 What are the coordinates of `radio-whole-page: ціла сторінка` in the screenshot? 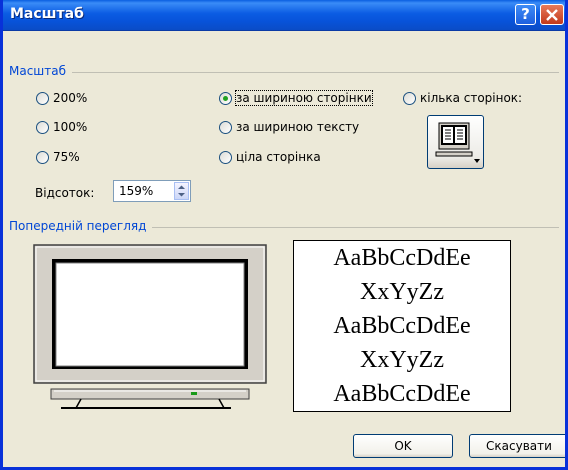 It's located at (270, 157).